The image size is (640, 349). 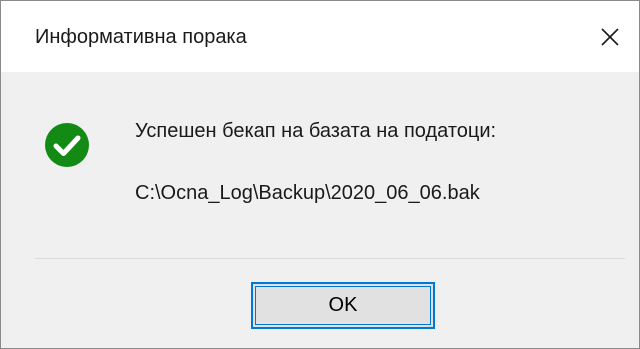 I want to click on close-icon, so click(x=610, y=37).